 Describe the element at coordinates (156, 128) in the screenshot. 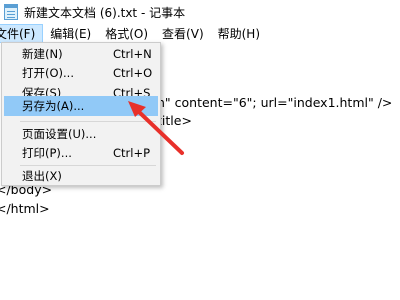

I see `red-arrow-annotation` at that location.